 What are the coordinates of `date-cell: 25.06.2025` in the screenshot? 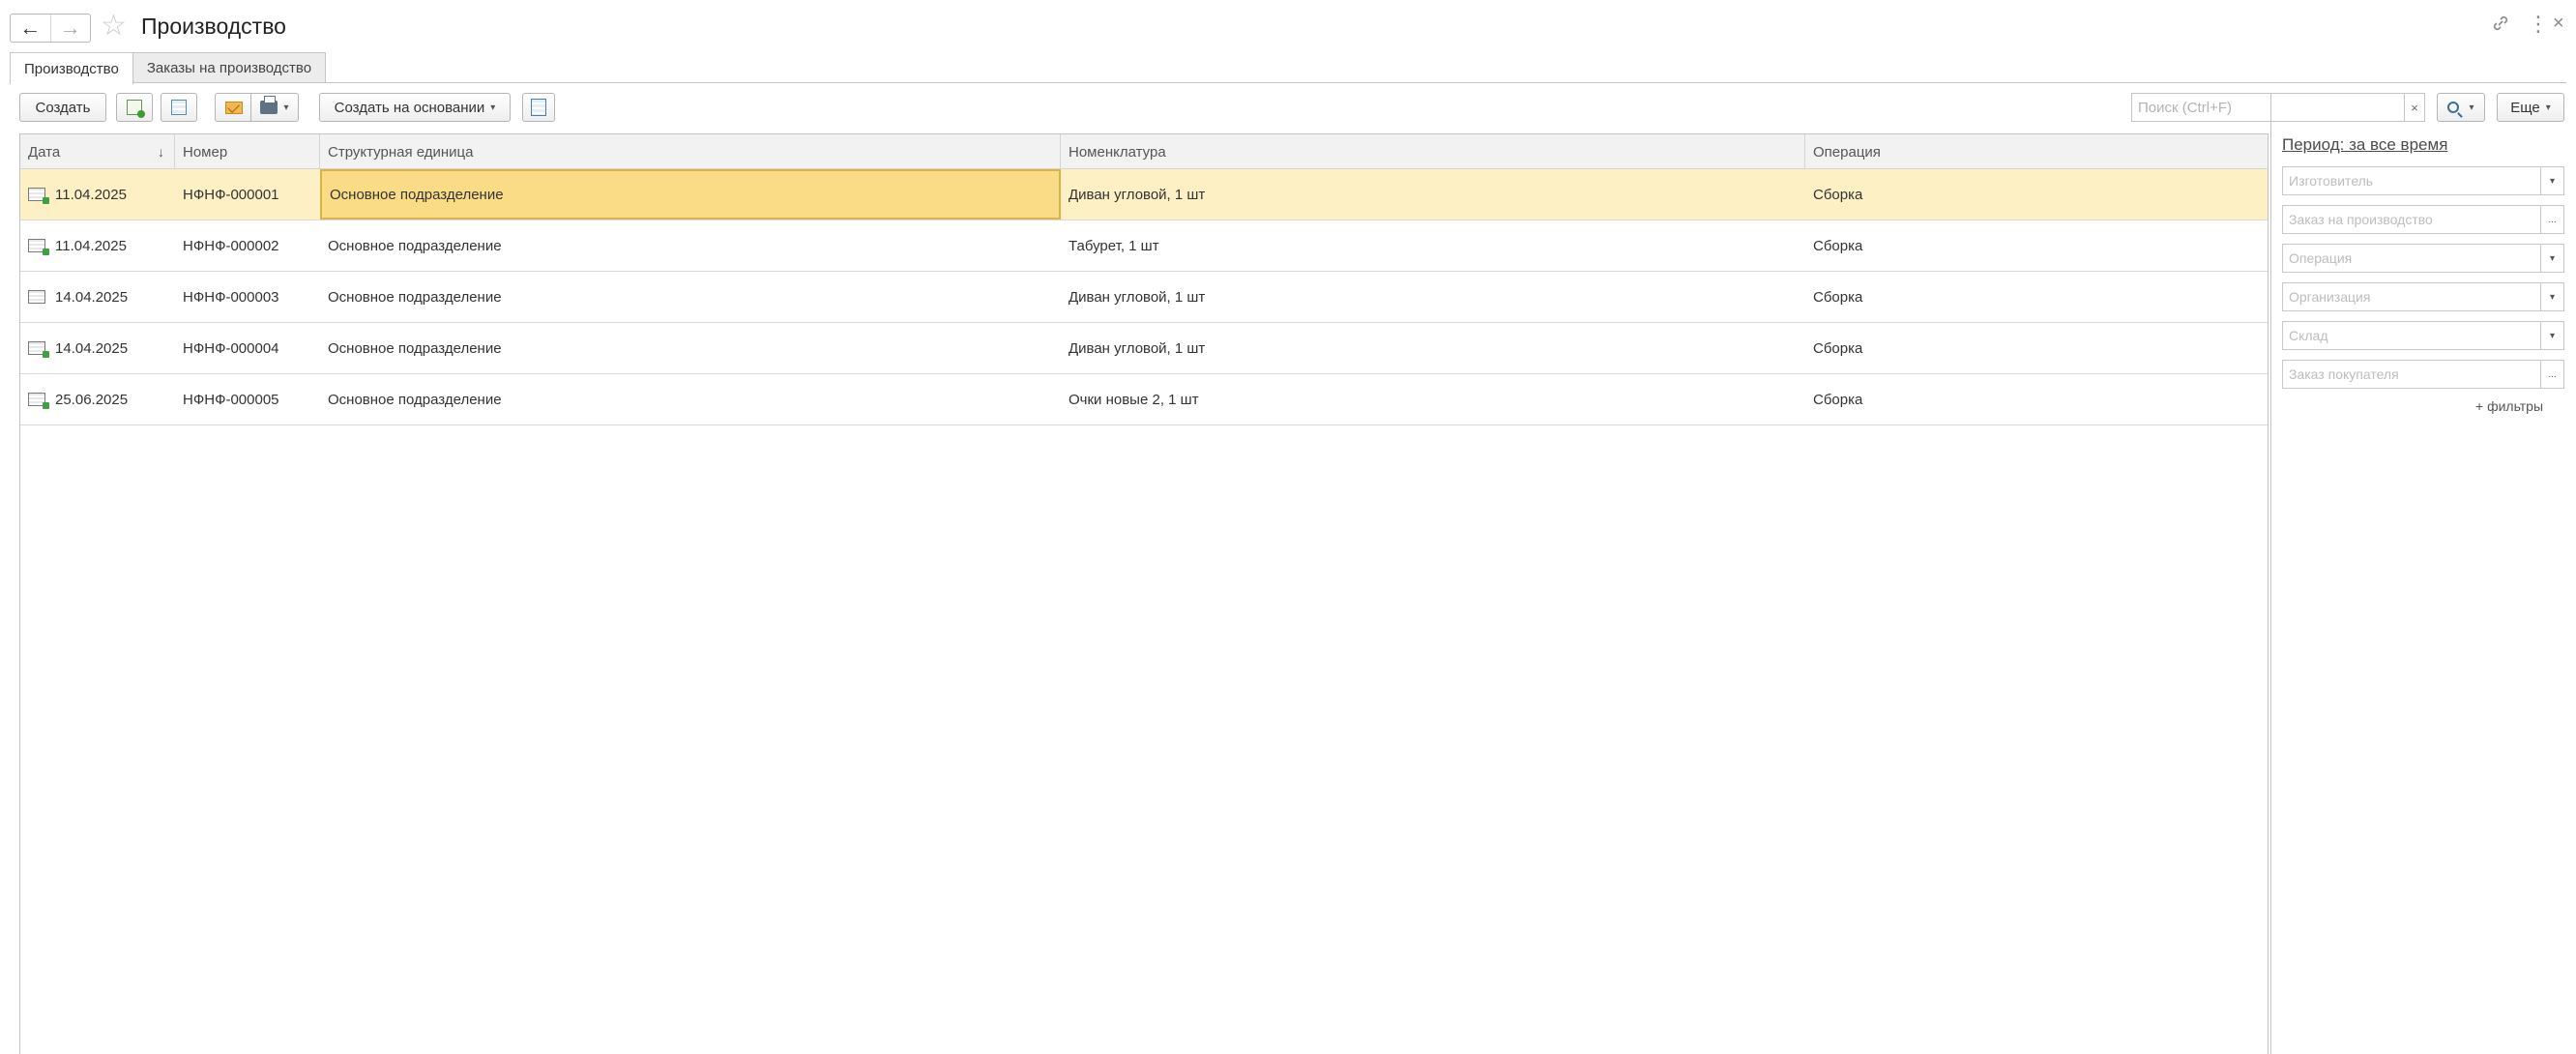 It's located at (97, 399).